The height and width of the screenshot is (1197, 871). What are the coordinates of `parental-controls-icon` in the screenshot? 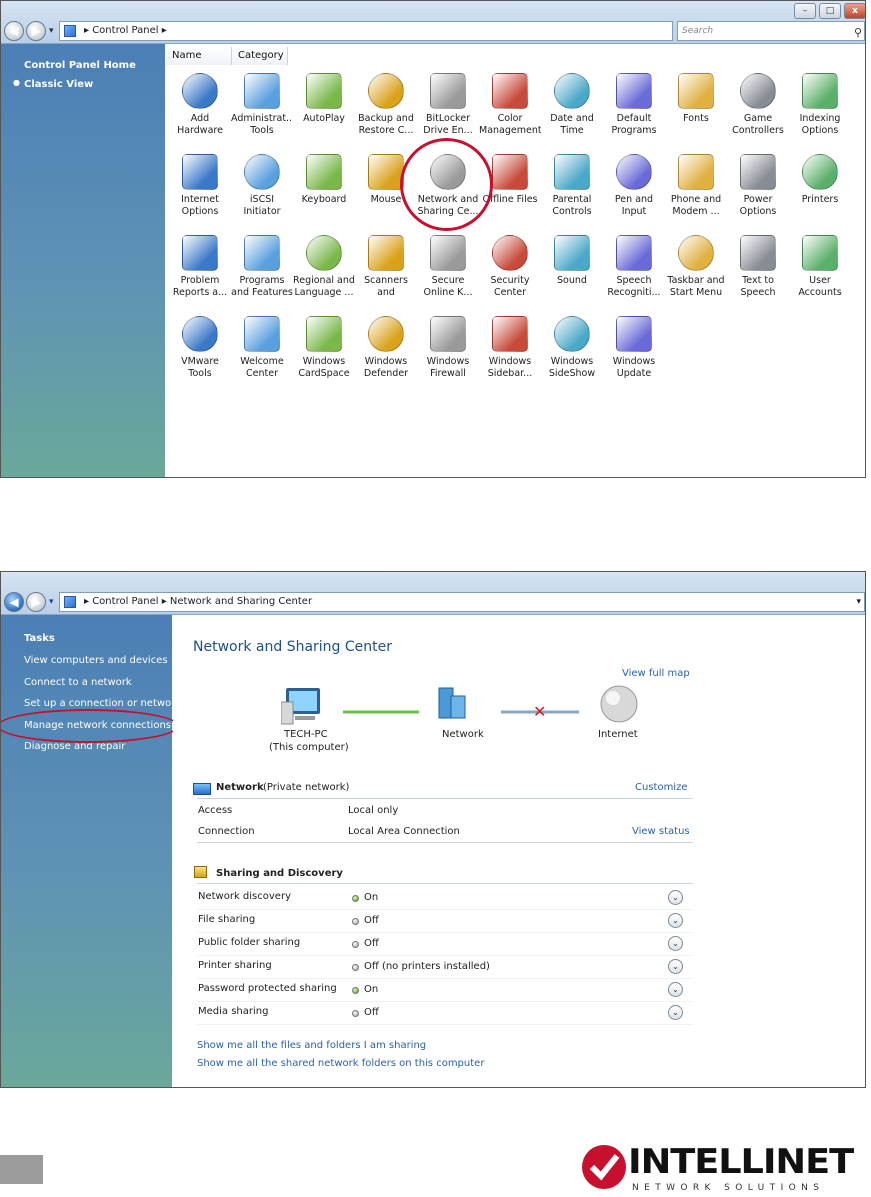 It's located at (572, 172).